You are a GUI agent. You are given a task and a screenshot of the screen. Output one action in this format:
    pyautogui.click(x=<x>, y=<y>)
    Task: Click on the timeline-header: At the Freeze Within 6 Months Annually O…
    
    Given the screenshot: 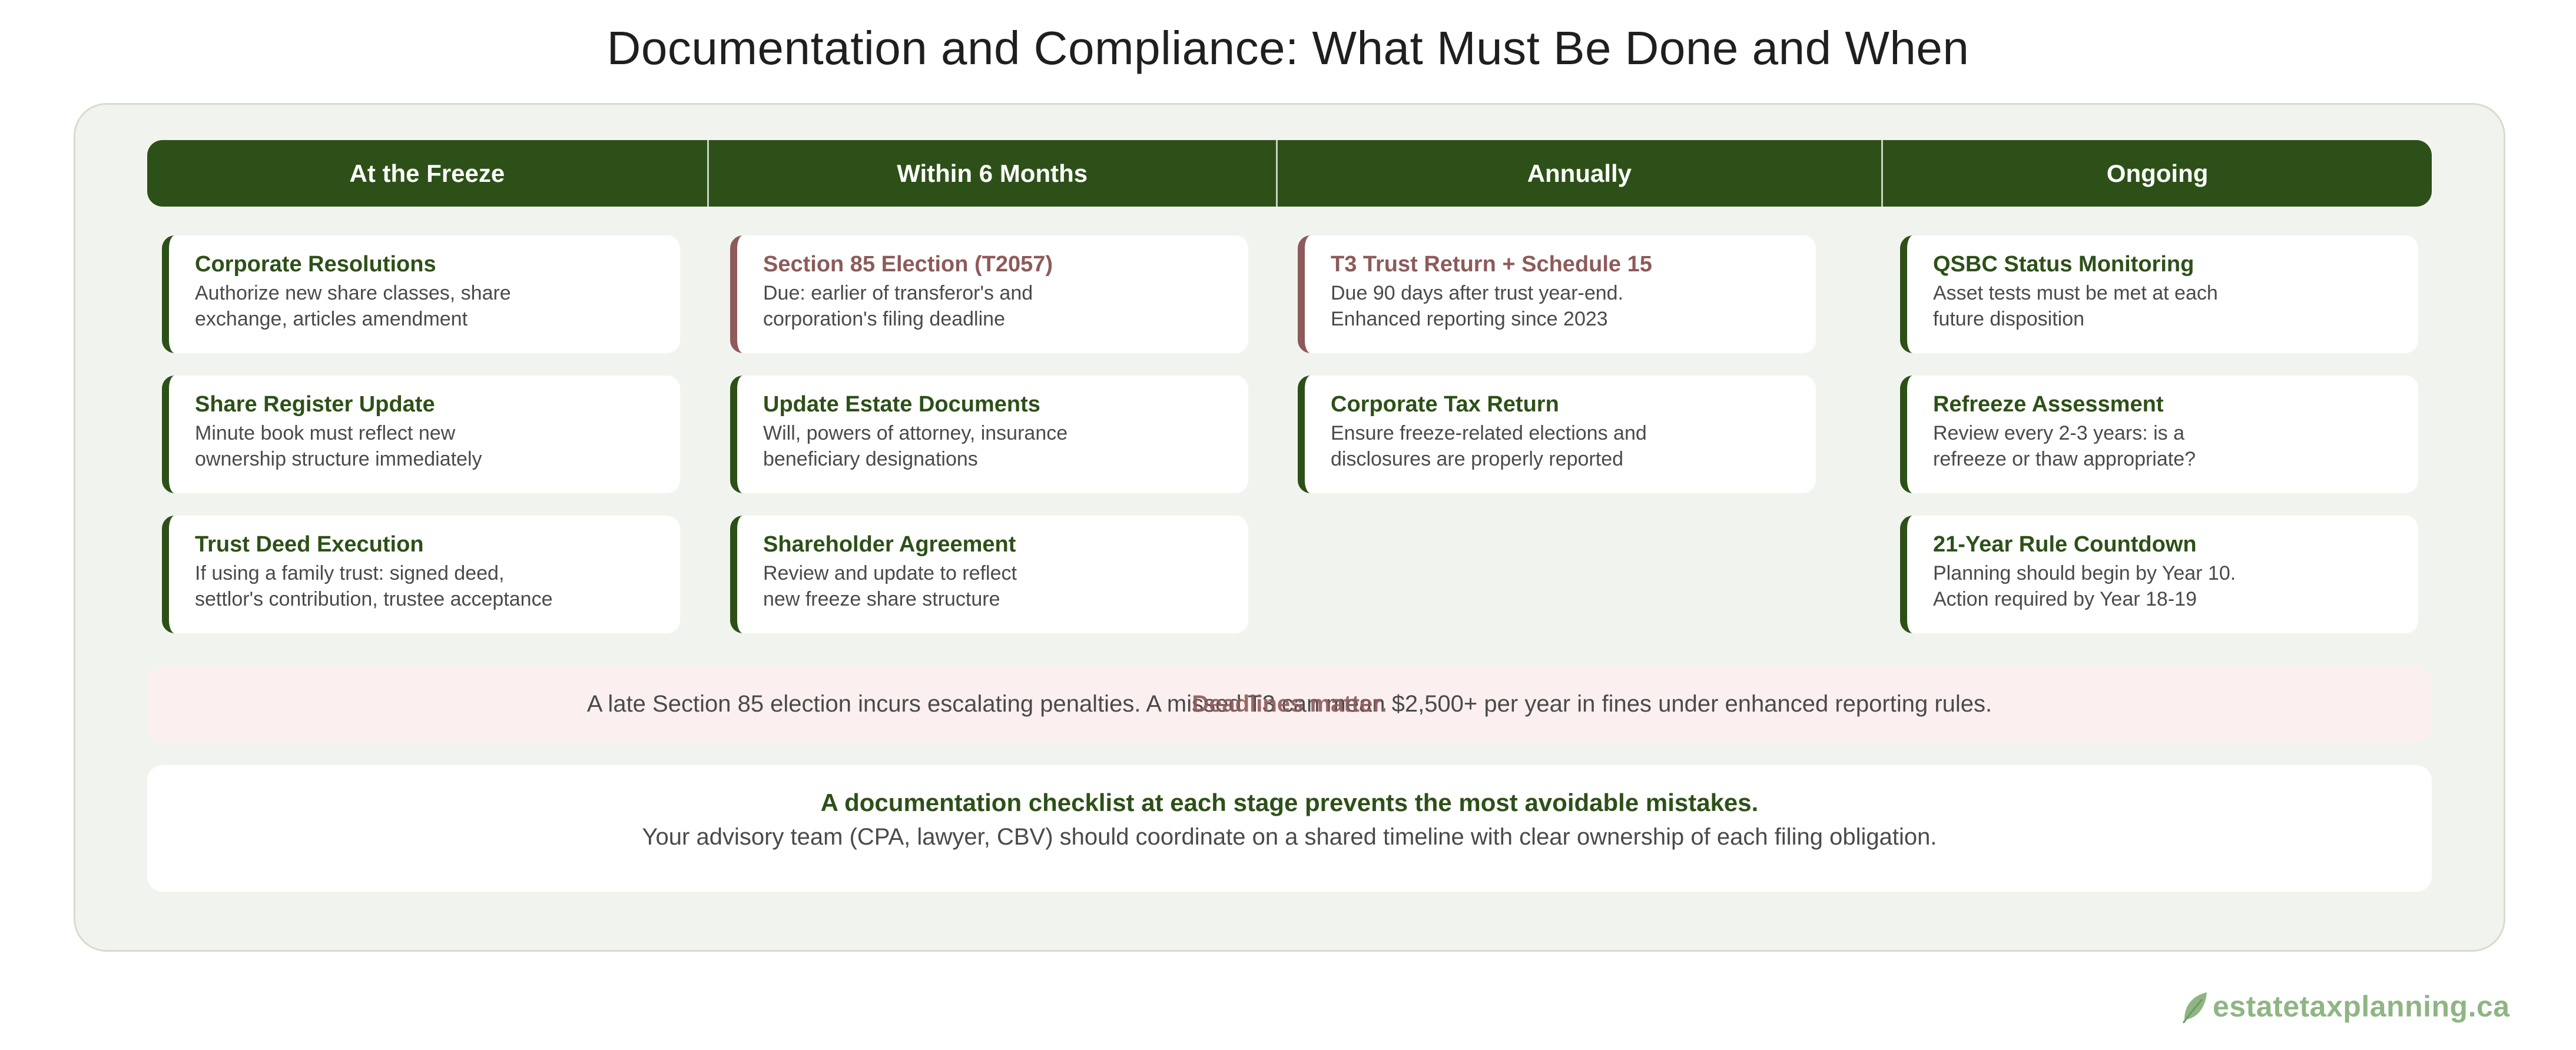 What is the action you would take?
    pyautogui.click(x=1289, y=173)
    